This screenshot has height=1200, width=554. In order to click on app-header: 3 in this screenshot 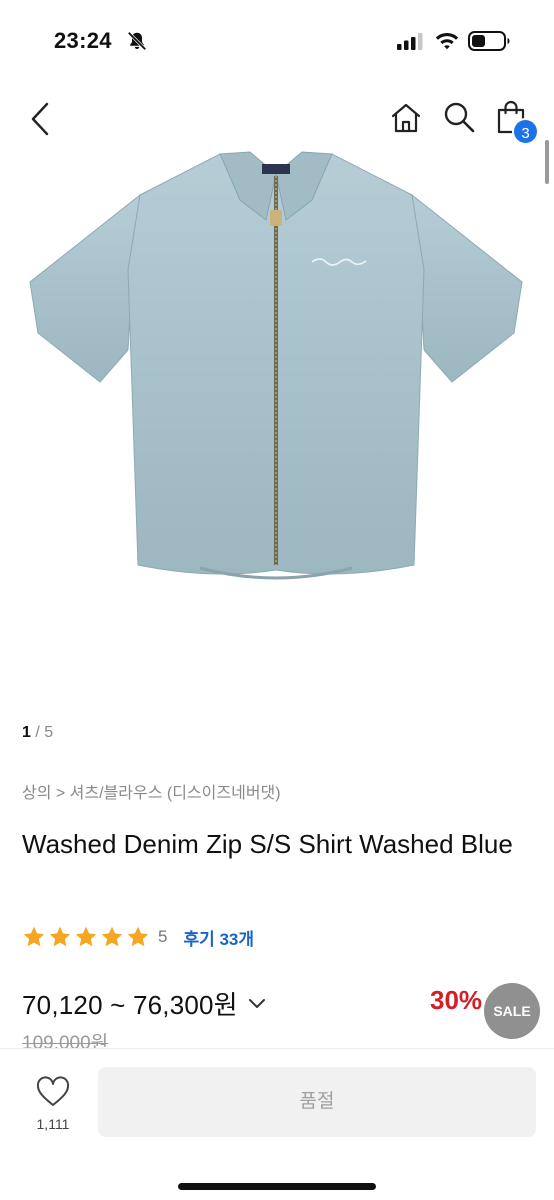, I will do `click(277, 120)`.